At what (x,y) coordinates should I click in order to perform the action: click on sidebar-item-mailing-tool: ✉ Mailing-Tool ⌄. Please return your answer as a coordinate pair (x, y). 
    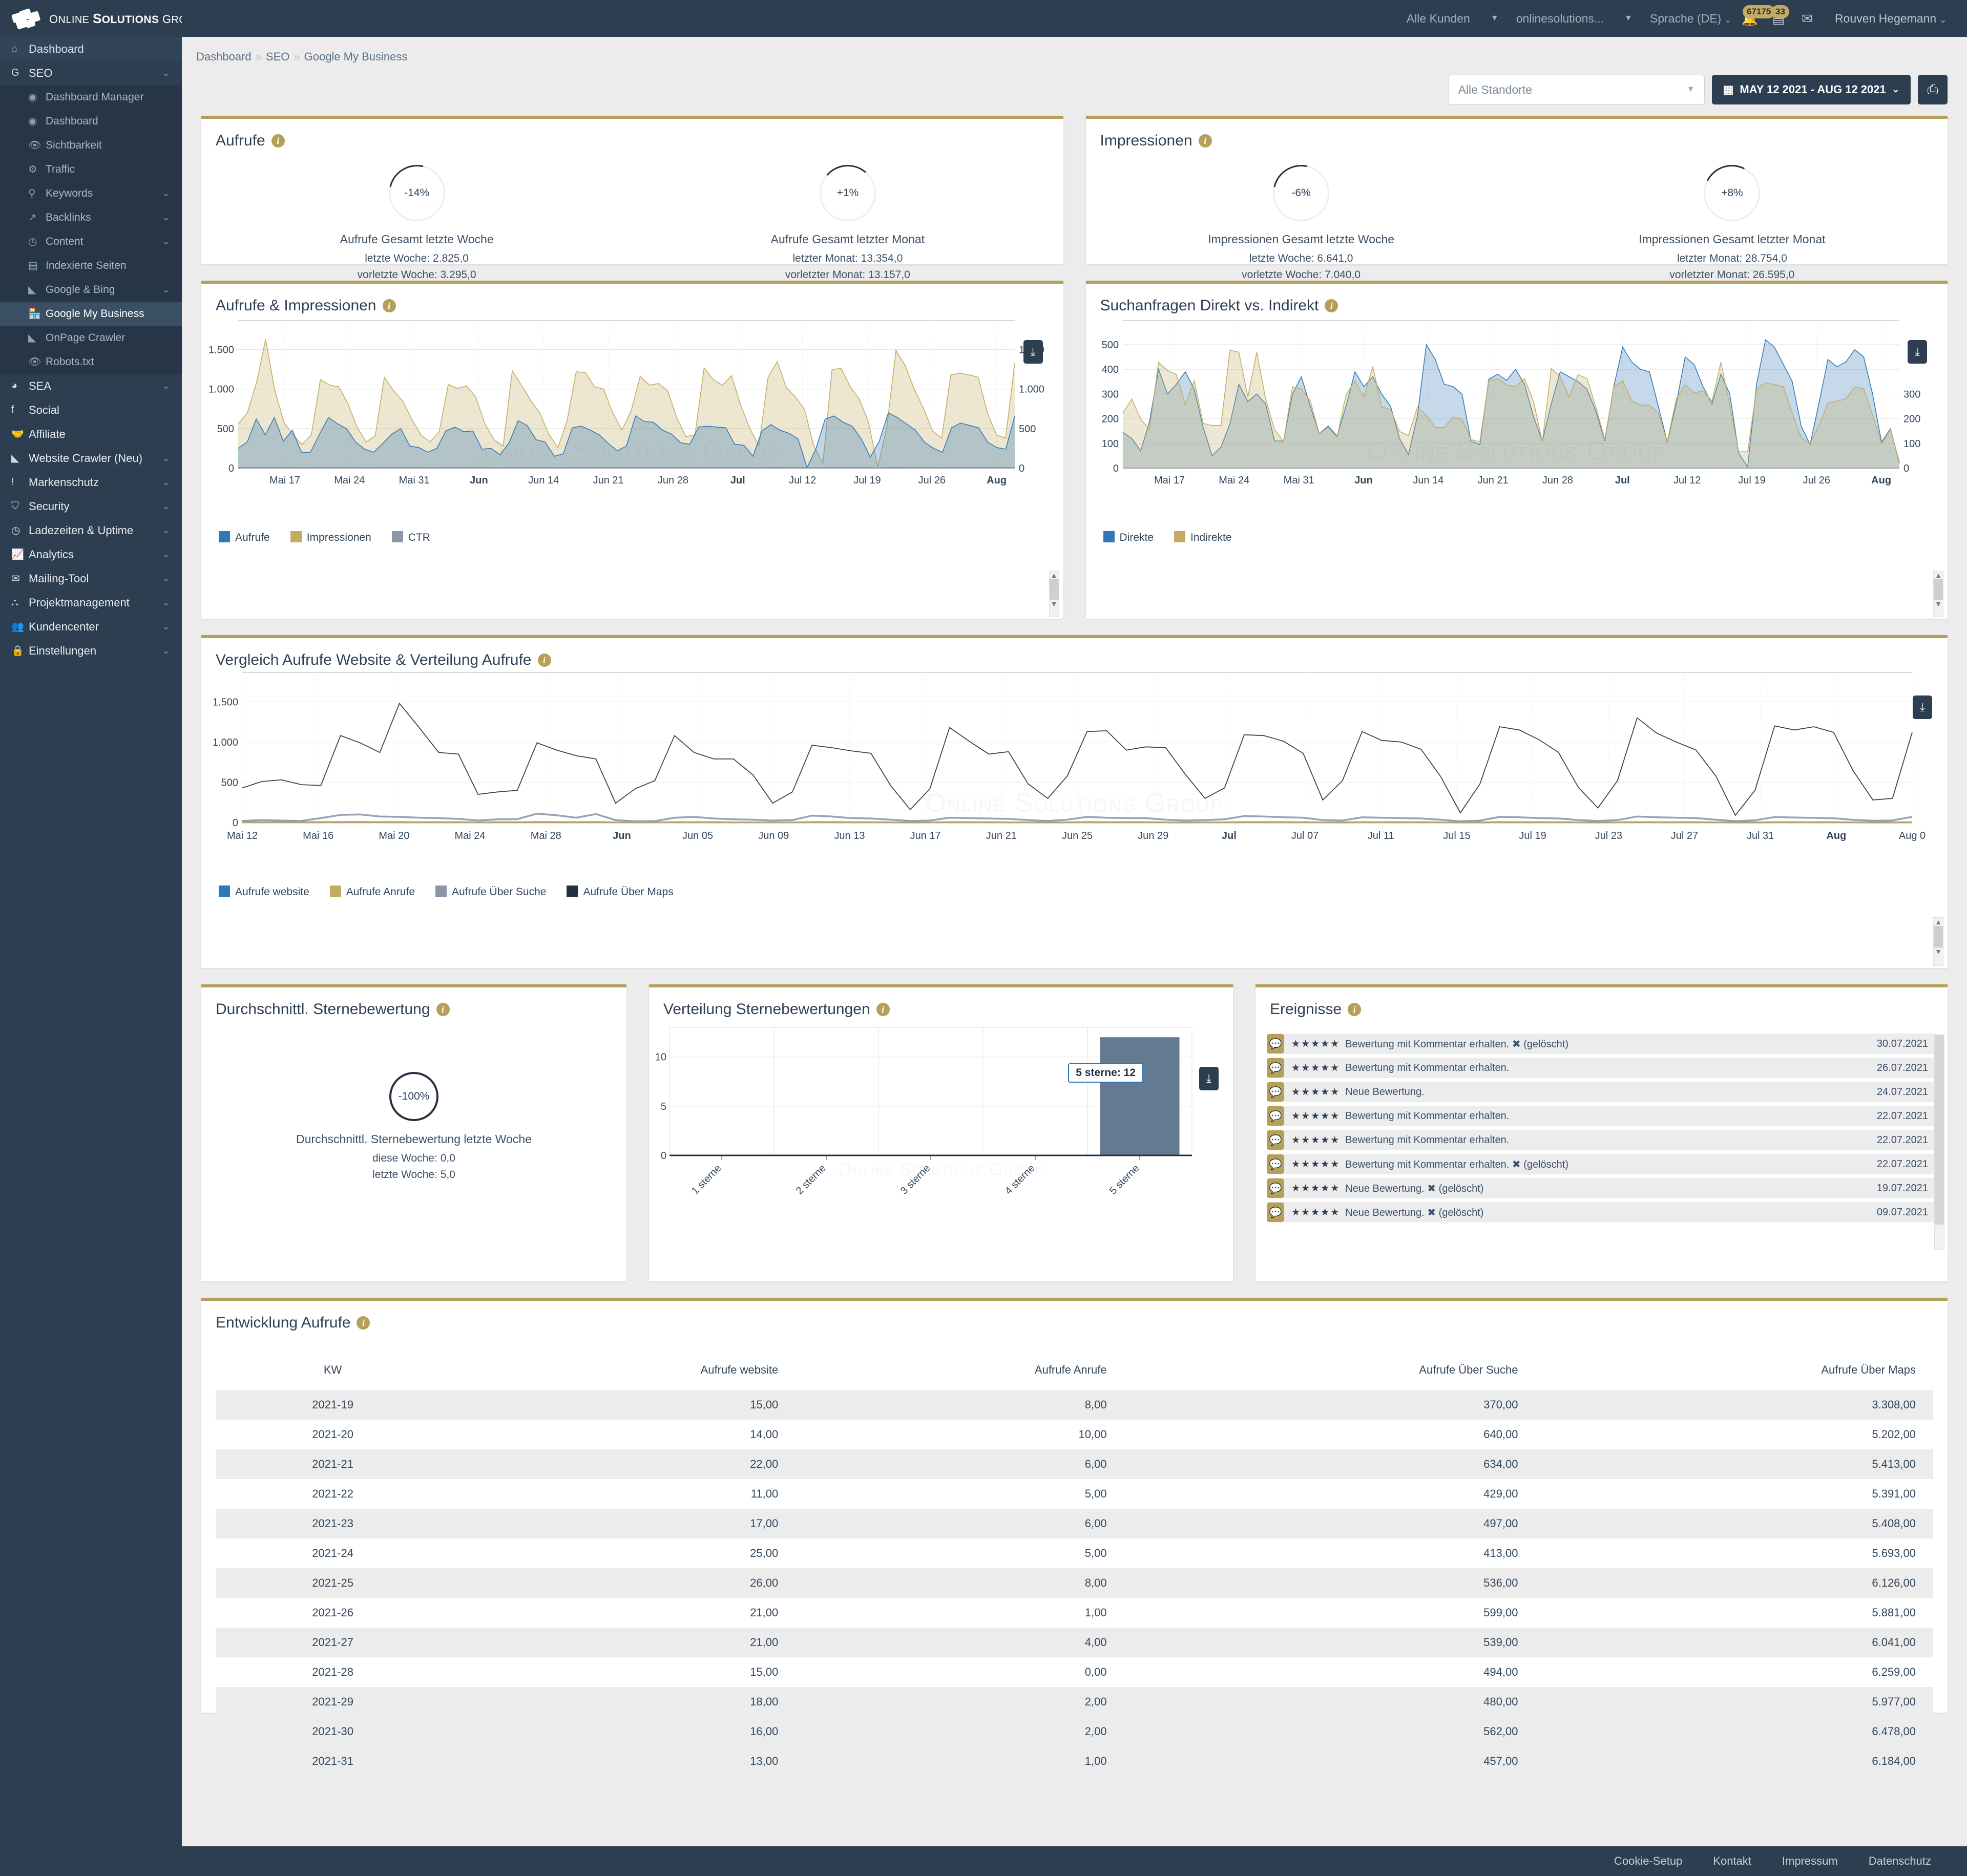
    Looking at the image, I should click on (91, 578).